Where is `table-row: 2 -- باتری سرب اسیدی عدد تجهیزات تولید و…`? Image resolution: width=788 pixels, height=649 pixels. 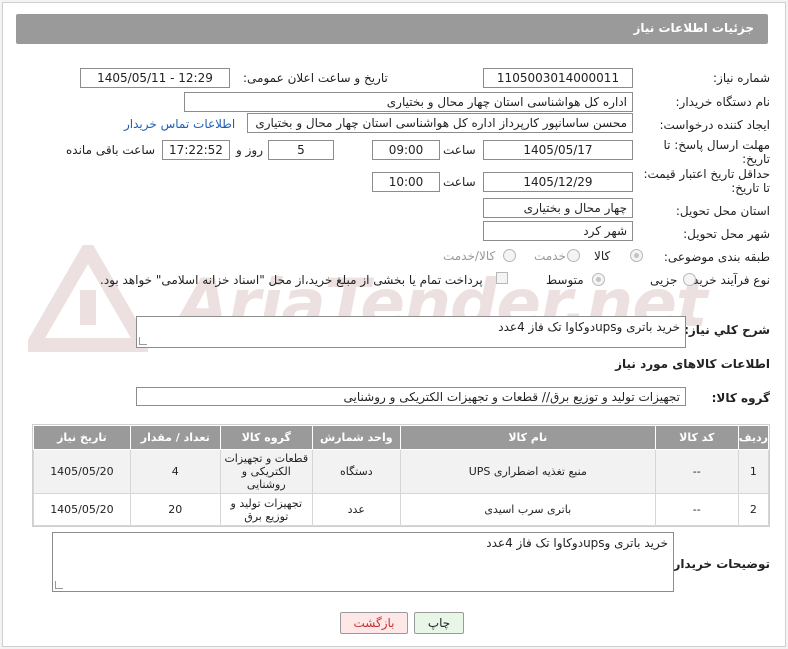
table-row: 2 -- باتری سرب اسیدی عدد تجهیزات تولید و… is located at coordinates (401, 509).